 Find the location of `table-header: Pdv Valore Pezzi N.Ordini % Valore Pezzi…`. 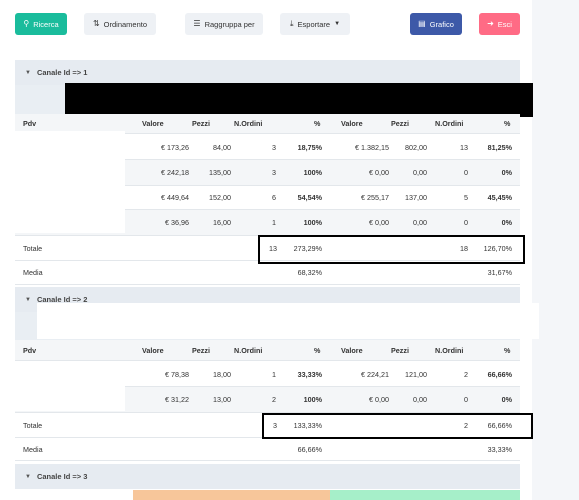

table-header: Pdv Valore Pezzi N.Ordini % Valore Pezzi… is located at coordinates (267, 350).